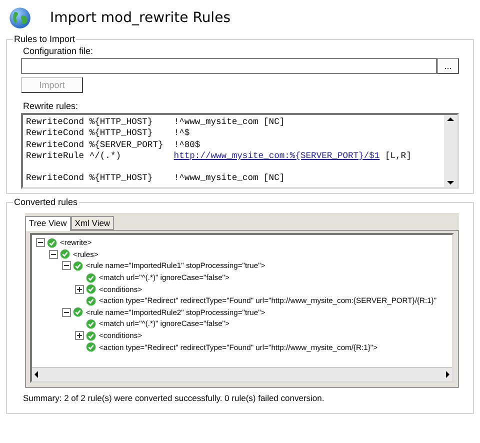 This screenshot has width=480, height=443. Describe the element at coordinates (46, 202) in the screenshot. I see `group-label: Converted rules` at that location.